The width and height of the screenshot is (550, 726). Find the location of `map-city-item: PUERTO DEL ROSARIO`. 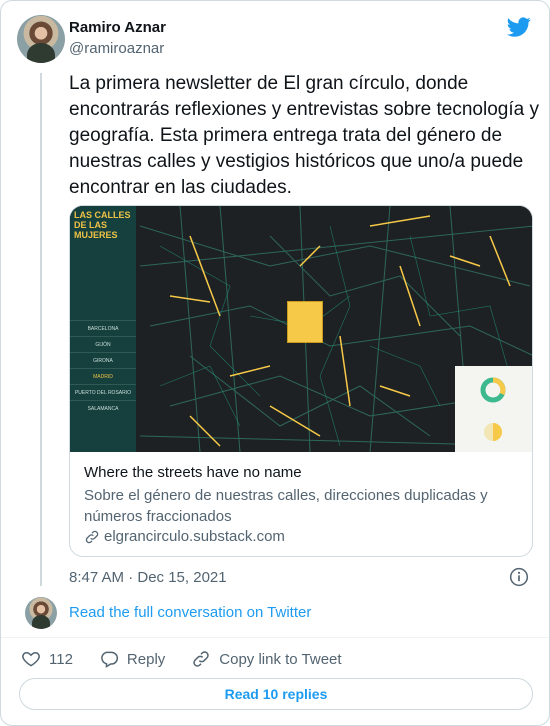

map-city-item: PUERTO DEL ROSARIO is located at coordinates (103, 392).